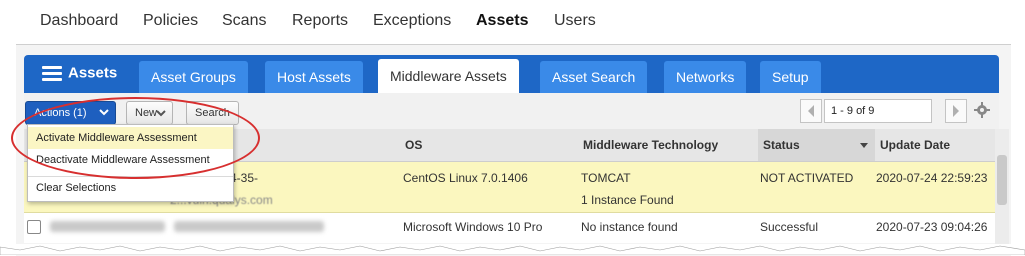 The width and height of the screenshot is (1025, 256). What do you see at coordinates (606, 178) in the screenshot?
I see `tech-cell: TOMCAT` at bounding box center [606, 178].